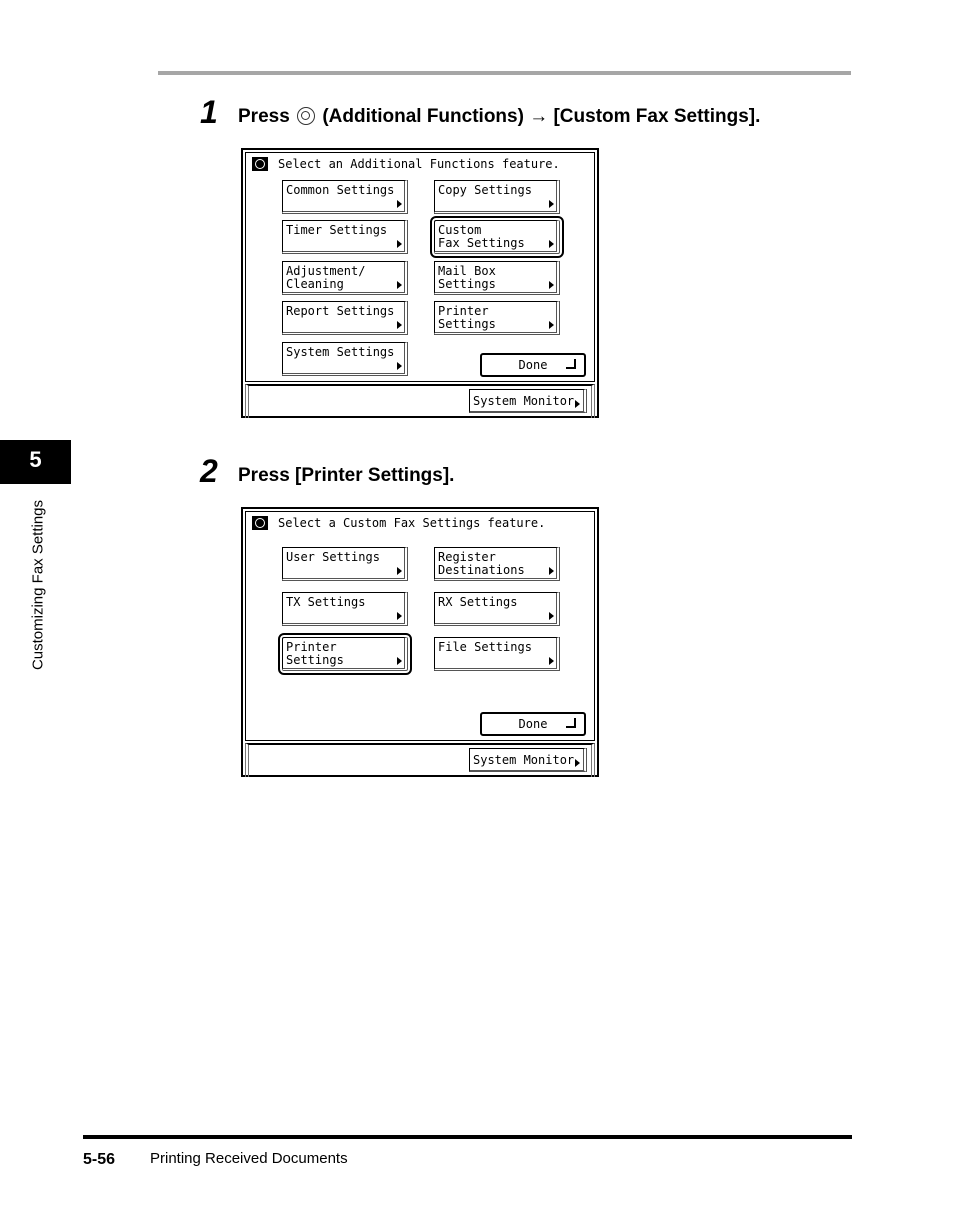 Image resolution: width=954 pixels, height=1227 pixels. What do you see at coordinates (326, 602) in the screenshot?
I see `button-label: TX Settings` at bounding box center [326, 602].